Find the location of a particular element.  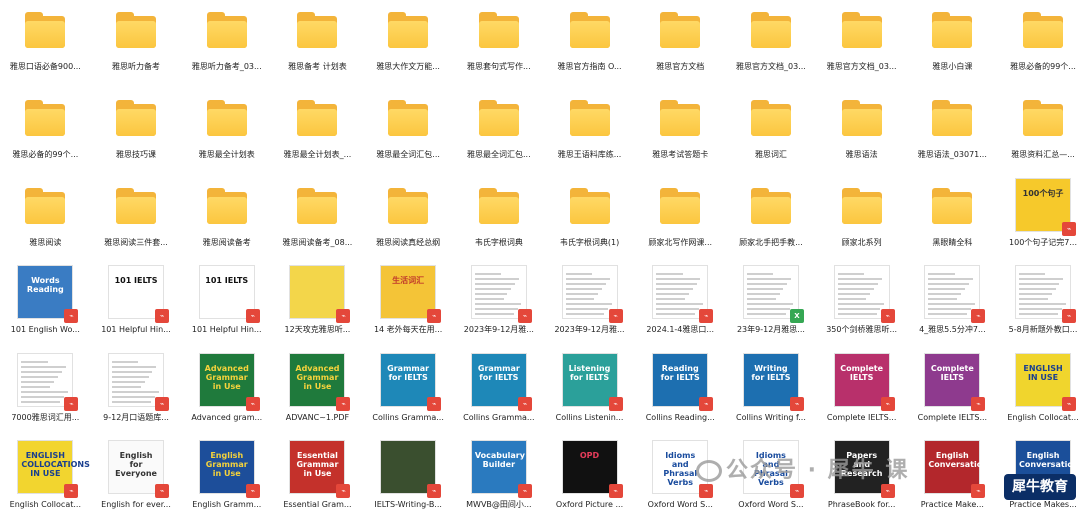

folder-item: 雅思小白课 is located at coordinates (952, 44).